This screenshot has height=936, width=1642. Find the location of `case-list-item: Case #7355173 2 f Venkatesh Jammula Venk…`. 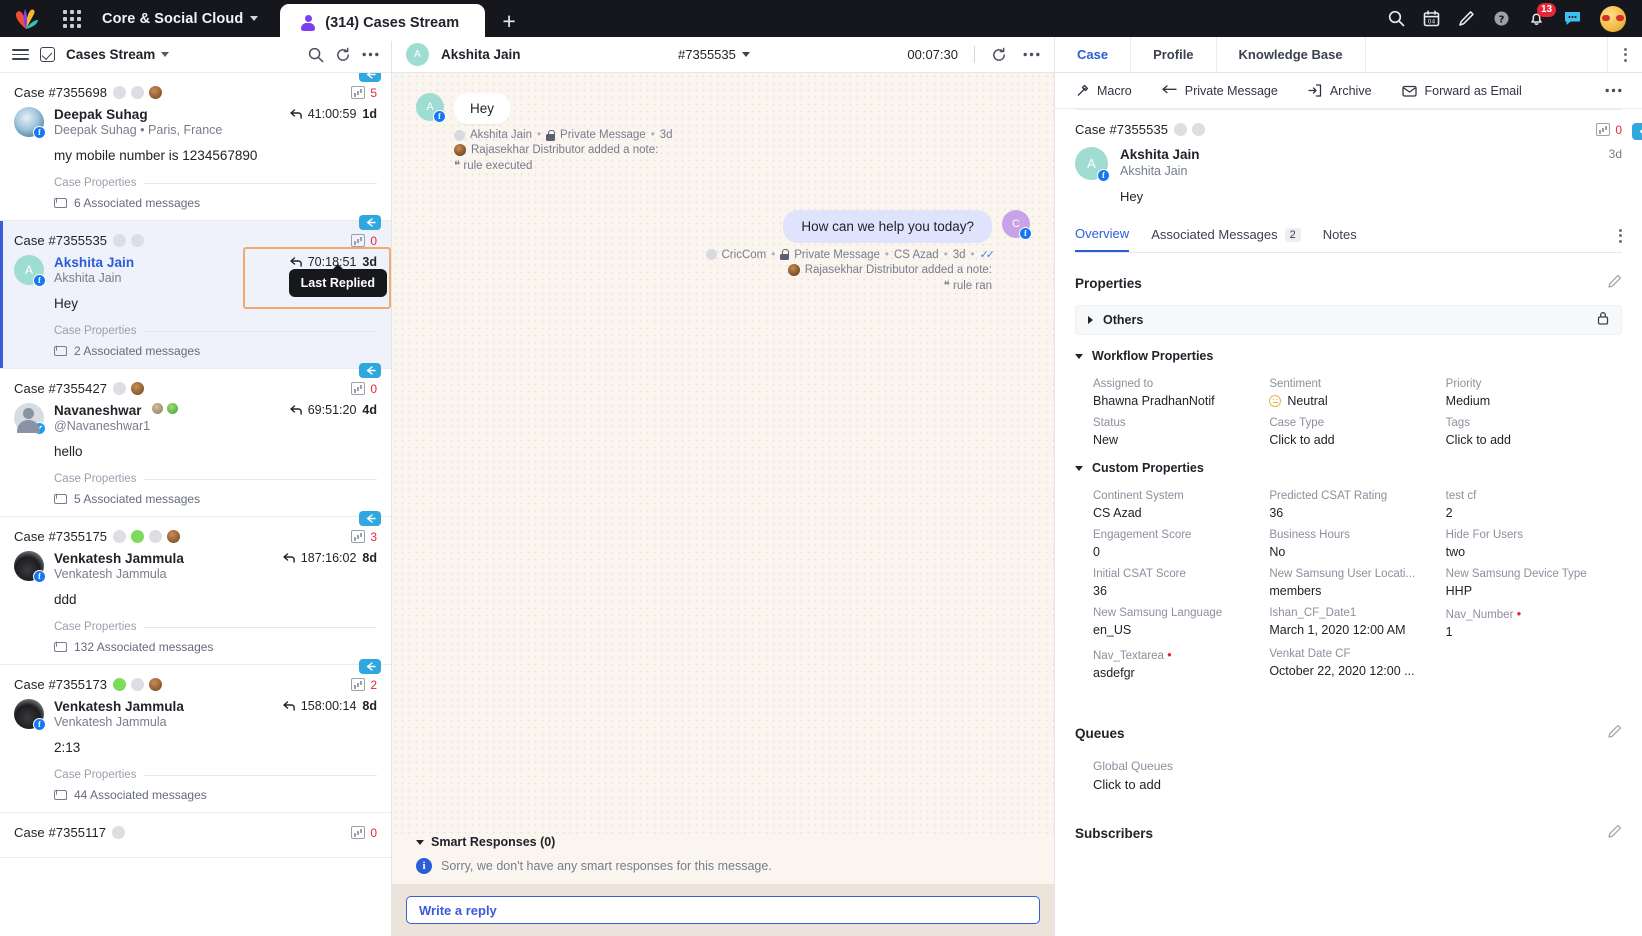

case-list-item: Case #7355173 2 f Venkatesh Jammula Venk… is located at coordinates (195, 736).